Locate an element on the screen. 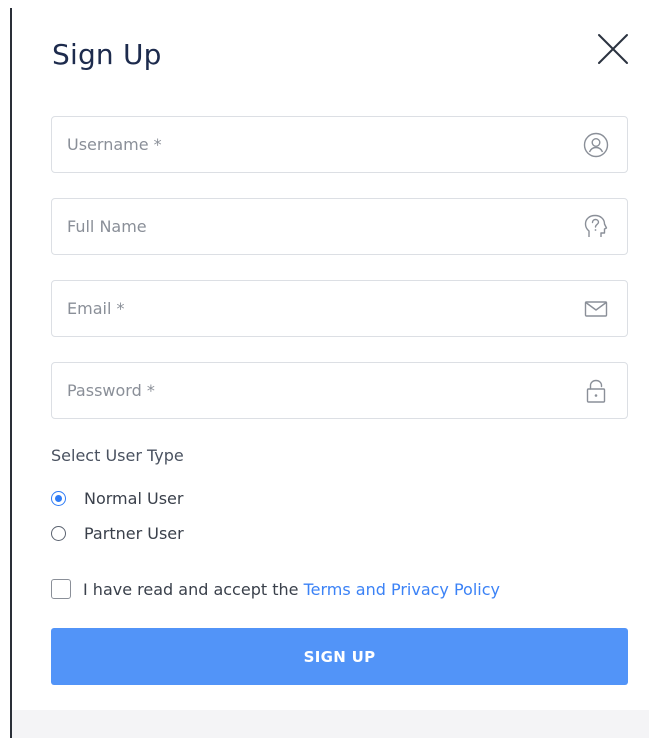  radio-button is located at coordinates (58, 533).